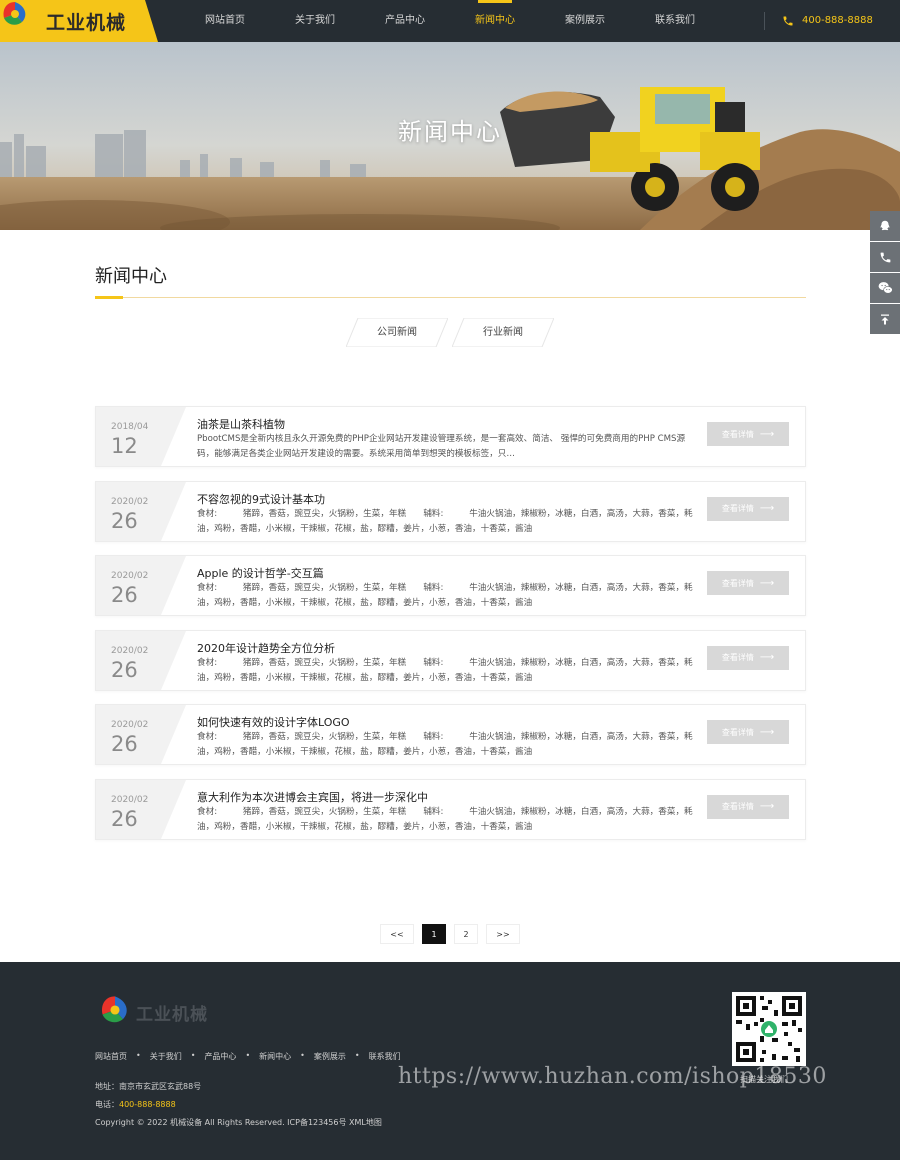  What do you see at coordinates (330, 1056) in the screenshot?
I see `footer-link-cases: 案例展示` at bounding box center [330, 1056].